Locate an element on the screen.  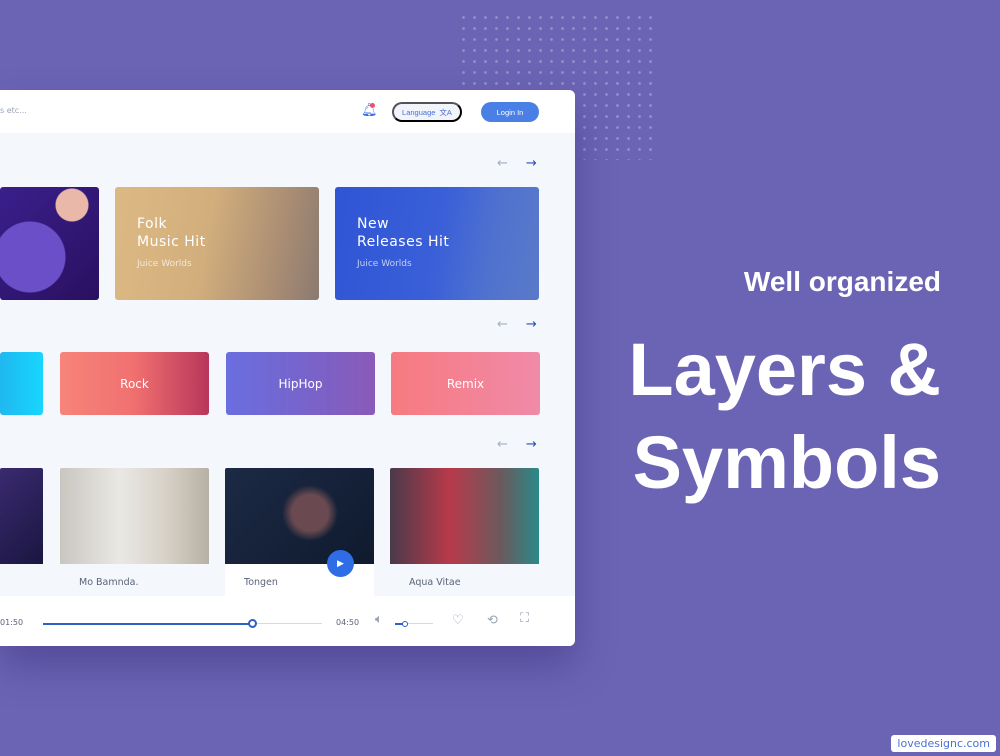
tracks-nav: ← → is located at coordinates (517, 444).